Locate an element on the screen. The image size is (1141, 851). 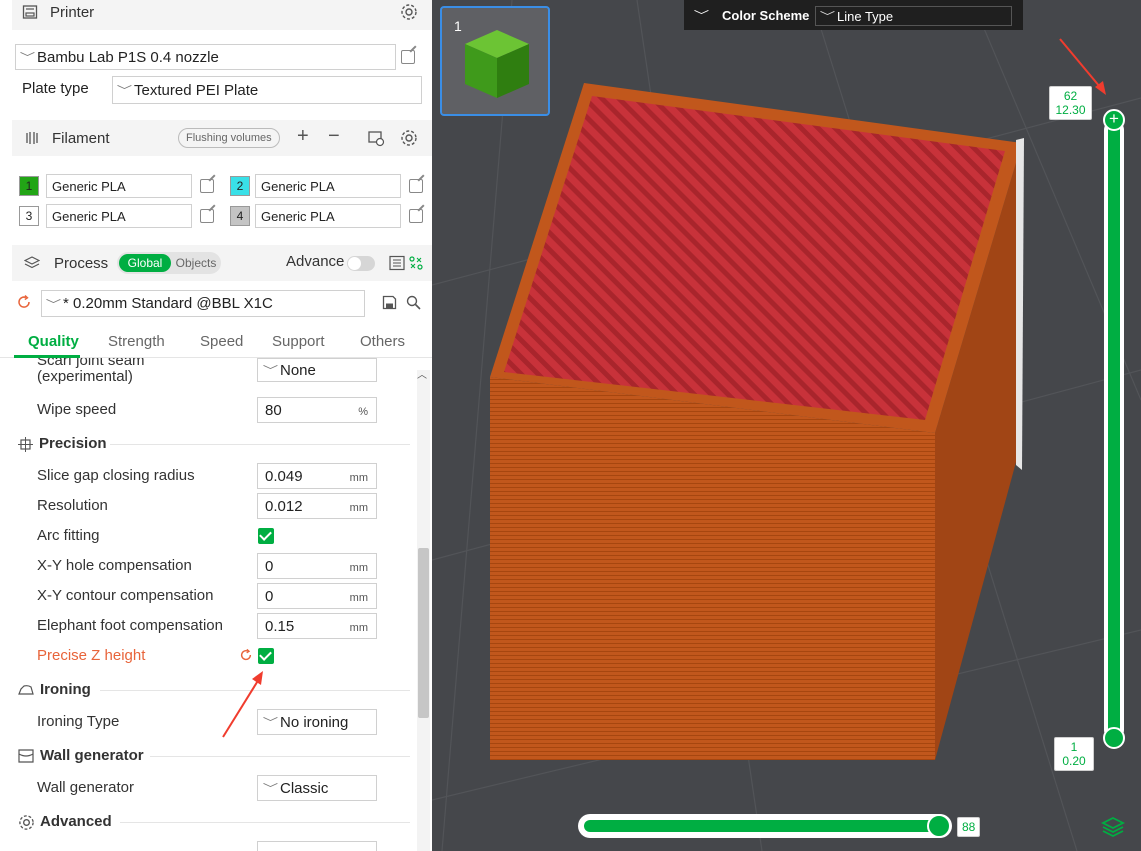
wall-generator-value: Classic is located at coordinates (304, 788).